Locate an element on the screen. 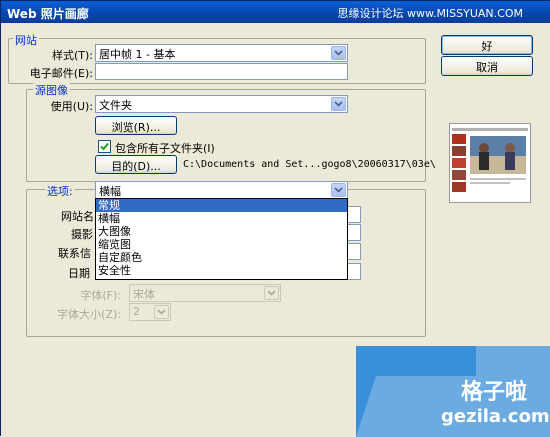 This screenshot has height=437, width=550. title-bar: Web 照片画廊 思缘设计论坛 www.MISSYUAN.COM is located at coordinates (275, 12).